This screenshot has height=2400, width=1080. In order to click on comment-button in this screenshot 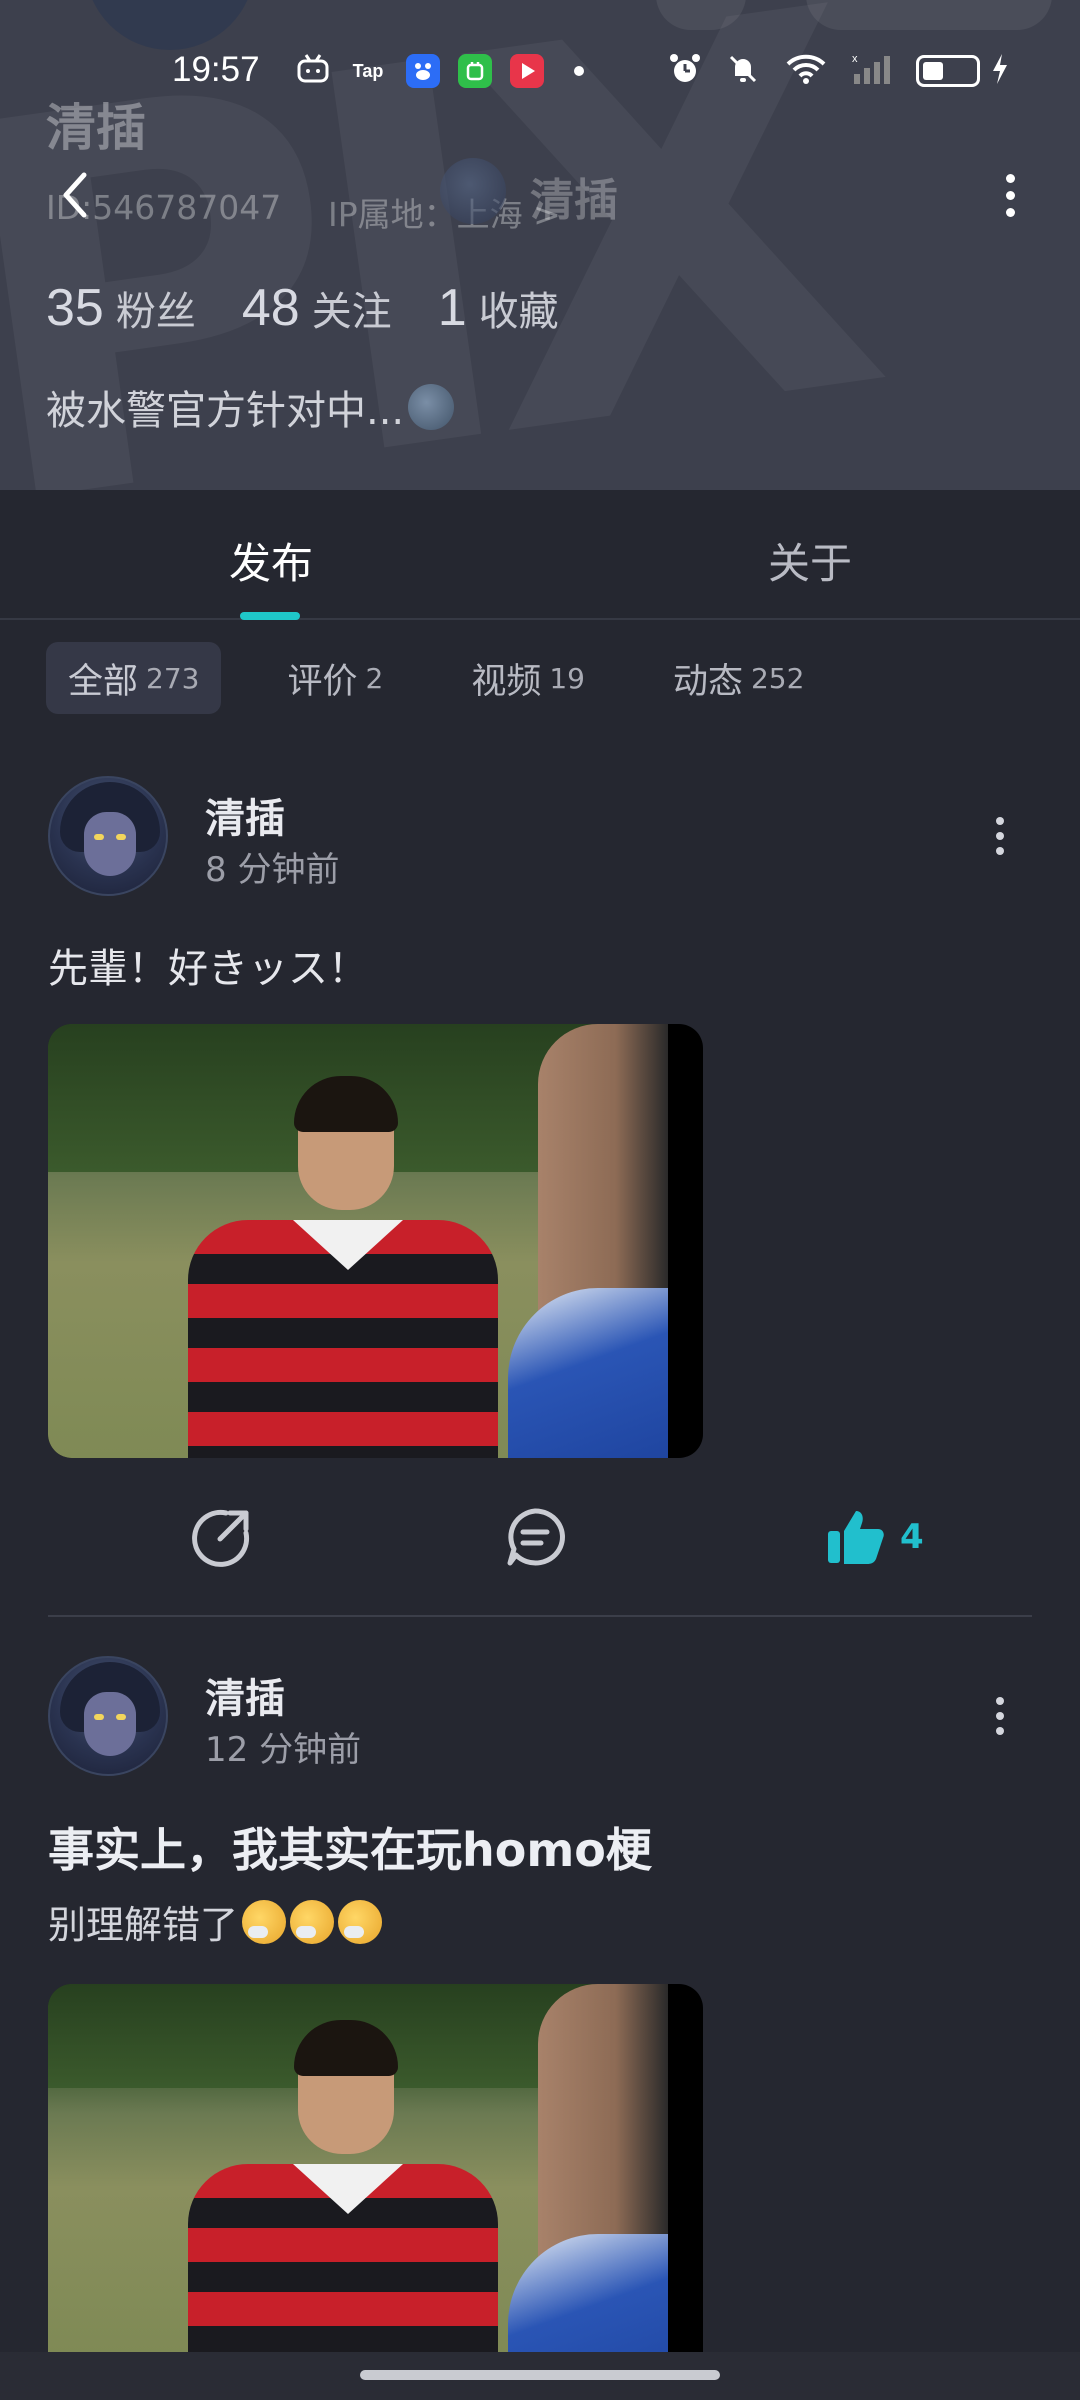, I will do `click(535, 1537)`.